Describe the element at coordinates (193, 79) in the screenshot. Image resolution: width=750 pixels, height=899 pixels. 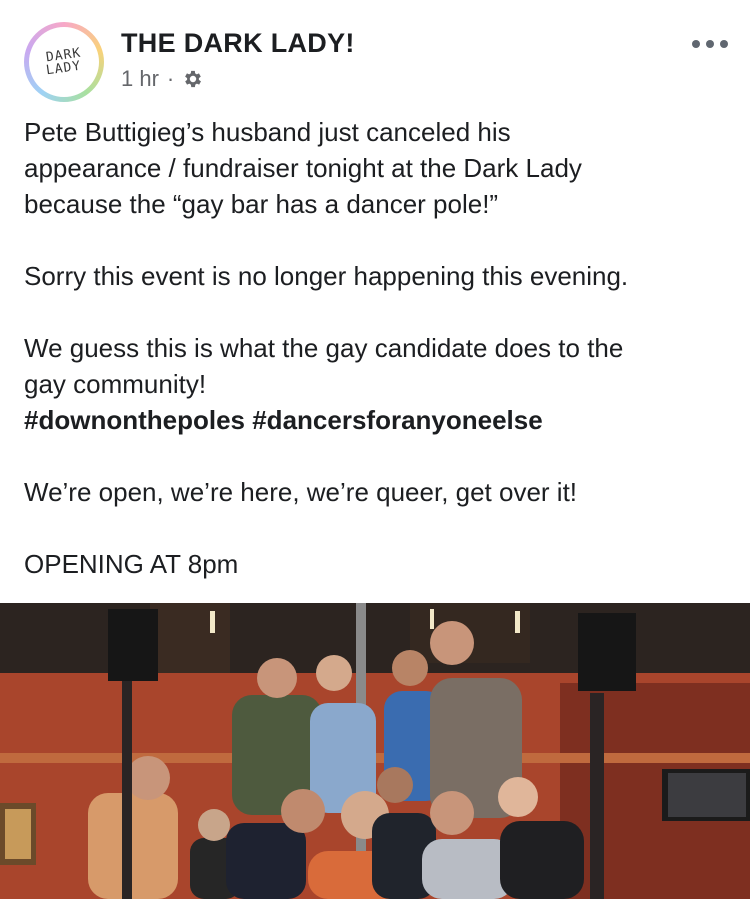
I see `gear-icon` at that location.